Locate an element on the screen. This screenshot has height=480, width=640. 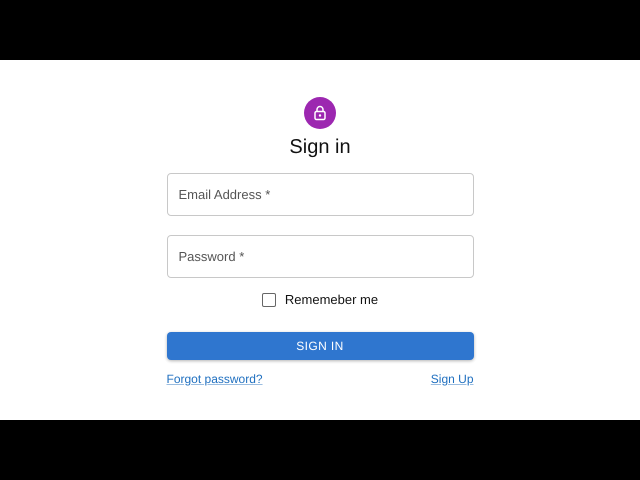
input-field: Email Address * is located at coordinates (320, 194).